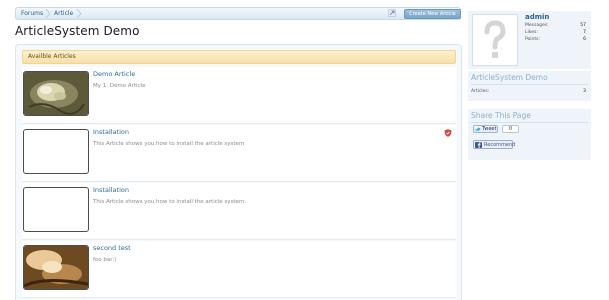 This screenshot has width=609, height=300. Describe the element at coordinates (489, 129) in the screenshot. I see `tweet-label: Tweet` at that location.